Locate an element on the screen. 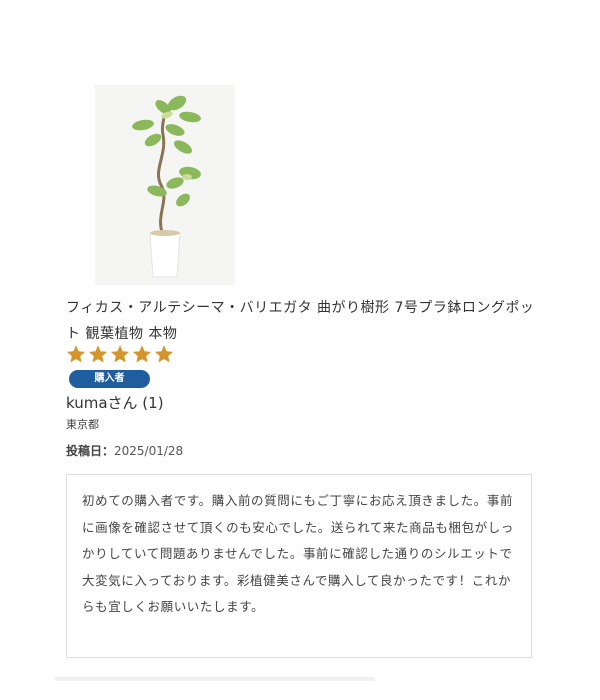 Image resolution: width=600 pixels, height=700 pixels. star-rating is located at coordinates (120, 355).